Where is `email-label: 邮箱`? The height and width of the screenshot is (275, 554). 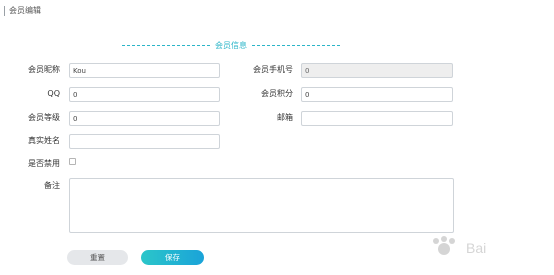
email-label: 邮箱 is located at coordinates (285, 117).